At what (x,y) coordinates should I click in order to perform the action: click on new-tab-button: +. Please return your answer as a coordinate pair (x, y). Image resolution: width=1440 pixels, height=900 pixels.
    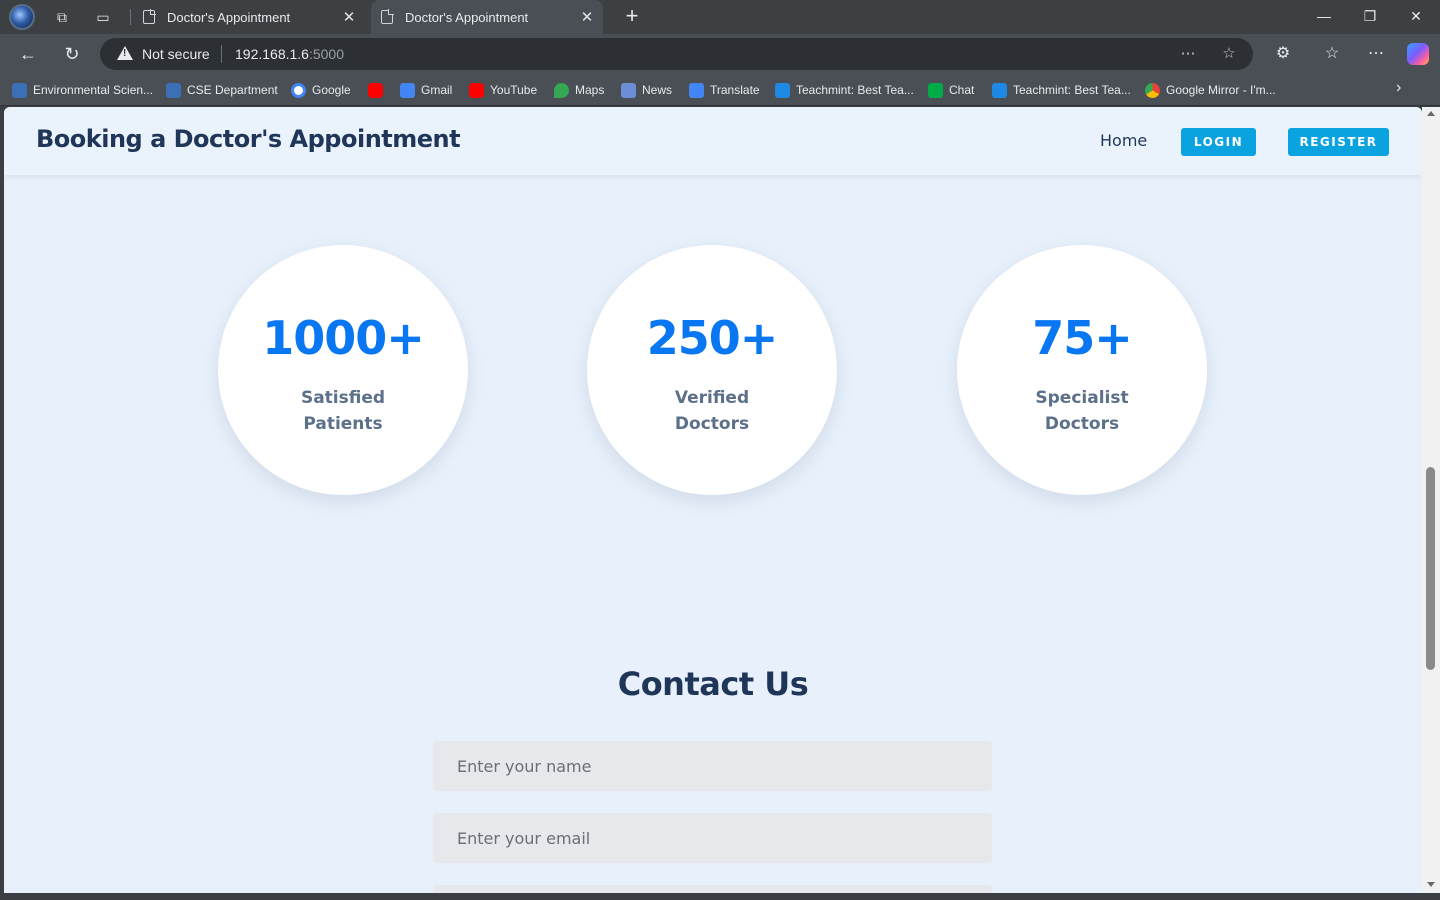
    Looking at the image, I should click on (632, 16).